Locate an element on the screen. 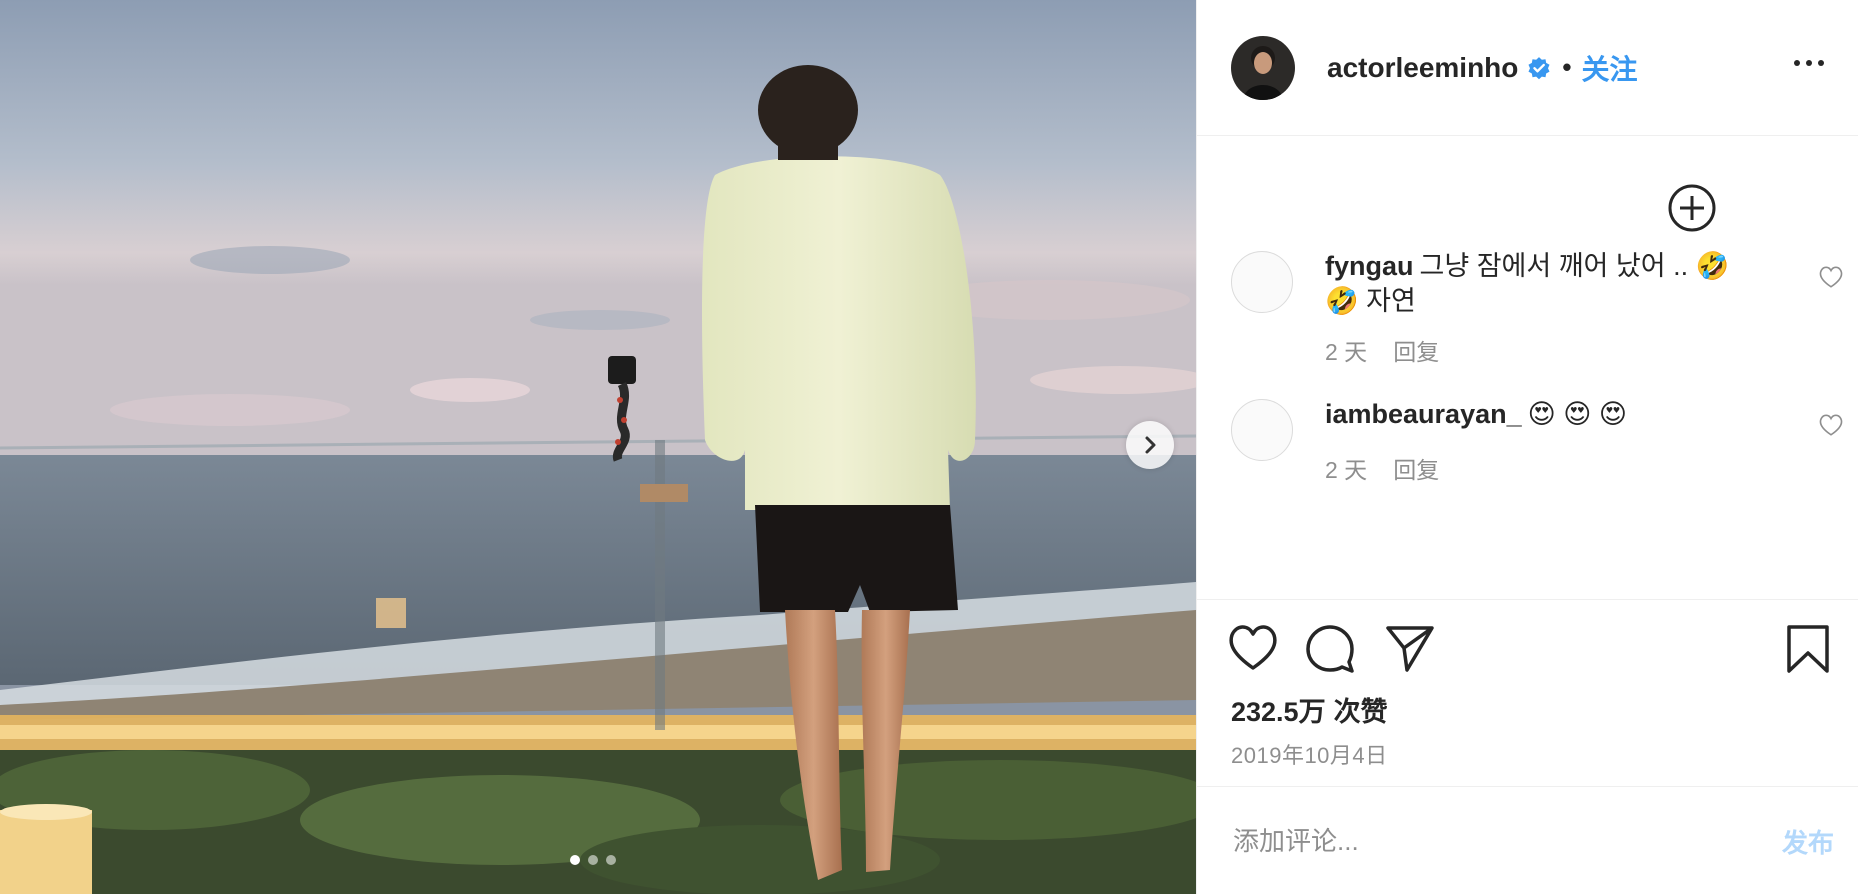 The height and width of the screenshot is (895, 1858). author-username: actorleeminho is located at coordinates (1422, 68).